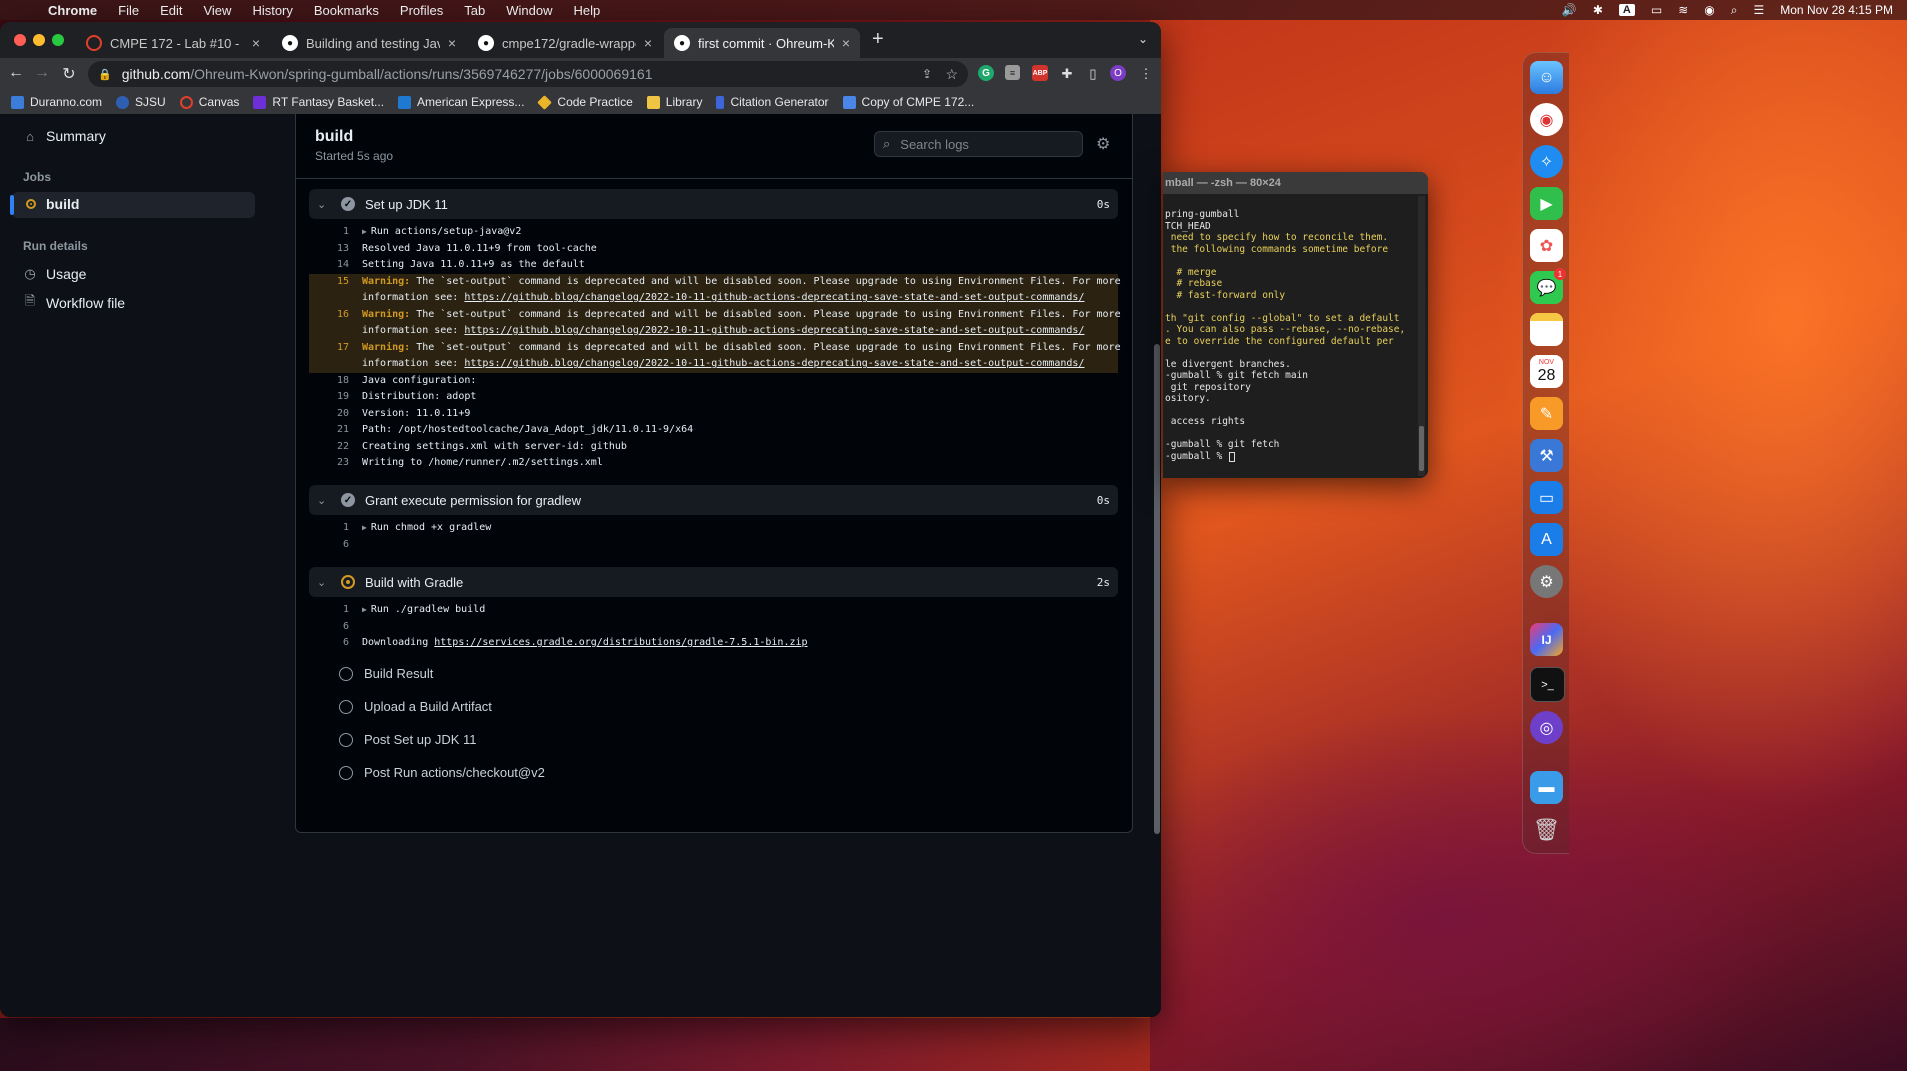  I want to click on step-set-up-jdk-11: ⌄ ✓ Set up JDK 11 0s, so click(713, 204).